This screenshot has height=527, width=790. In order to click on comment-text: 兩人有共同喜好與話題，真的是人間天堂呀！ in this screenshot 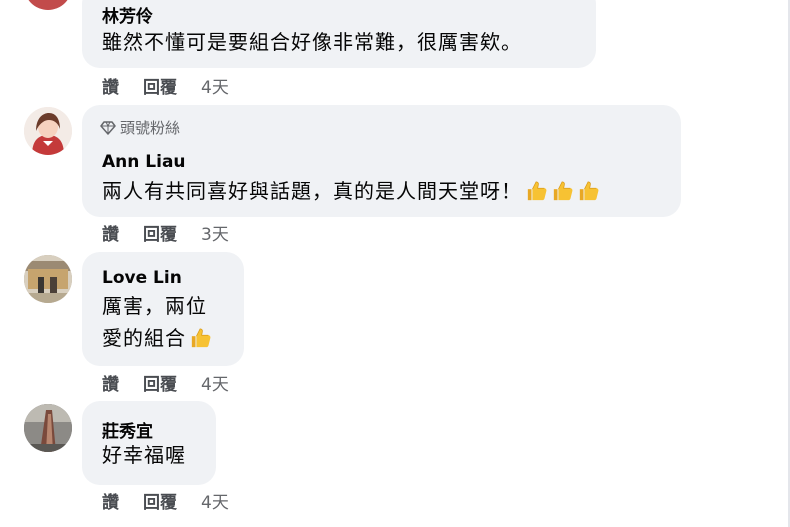, I will do `click(351, 191)`.